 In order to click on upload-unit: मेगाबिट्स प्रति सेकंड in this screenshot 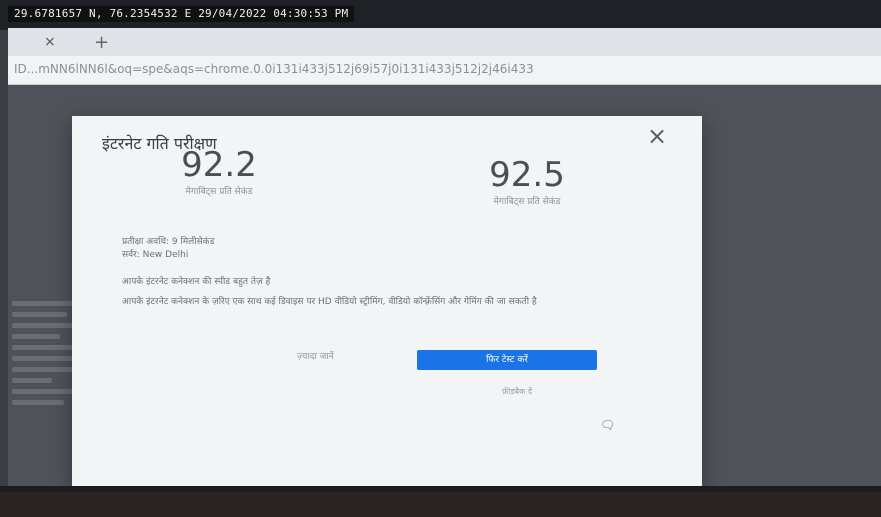, I will do `click(527, 202)`.